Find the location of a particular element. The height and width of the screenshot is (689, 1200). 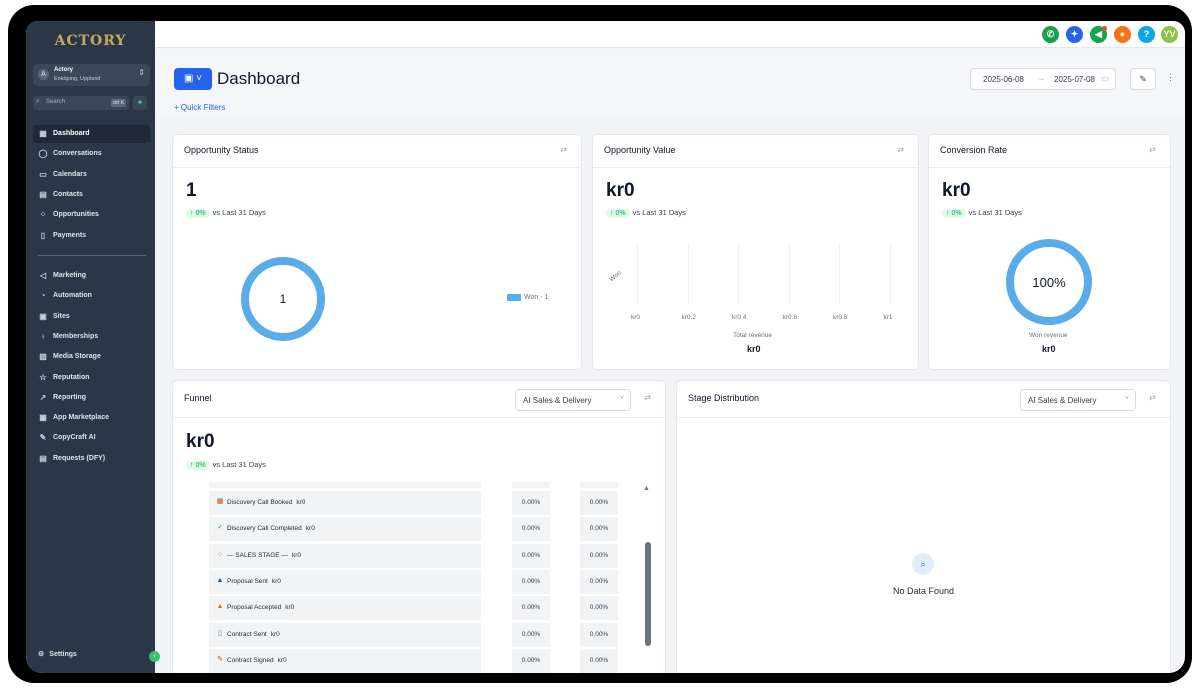

stage-name: Discovery Call Booked is located at coordinates (260, 502).